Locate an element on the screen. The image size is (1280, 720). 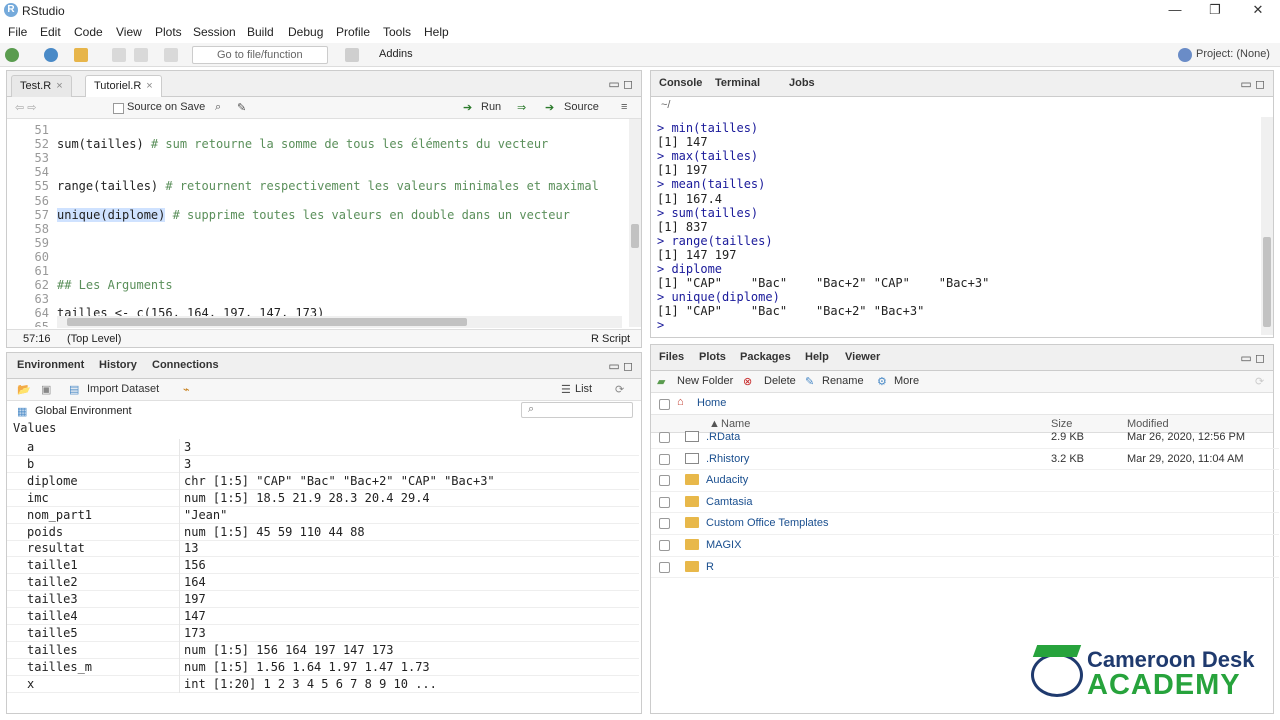
code-line: 61 is located at coordinates (317, 271).